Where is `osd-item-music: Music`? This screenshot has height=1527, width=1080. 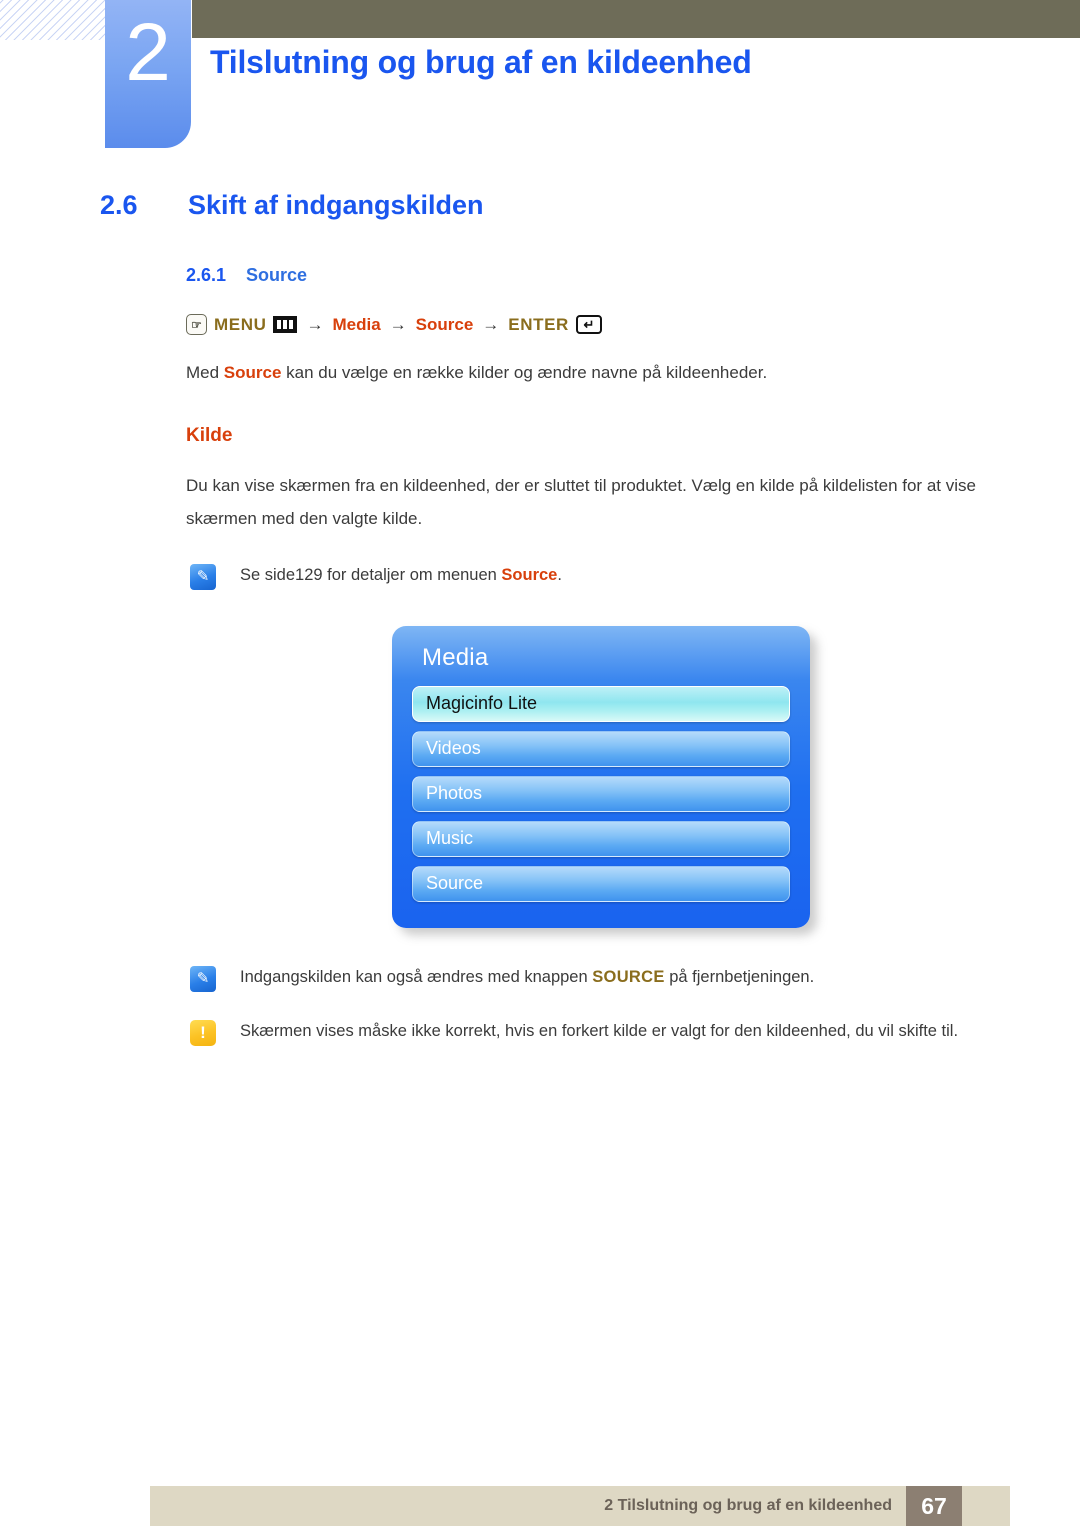 osd-item-music: Music is located at coordinates (601, 838).